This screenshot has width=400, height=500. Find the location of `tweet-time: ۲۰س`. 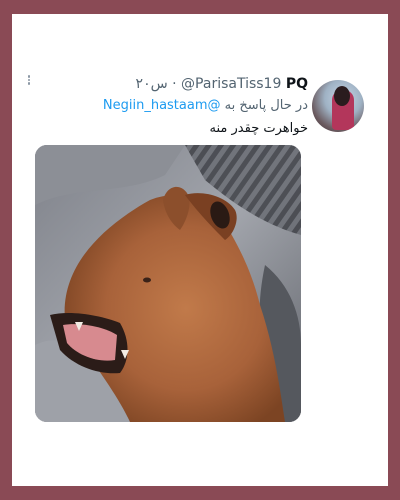

tweet-time: ۲۰س is located at coordinates (152, 84).